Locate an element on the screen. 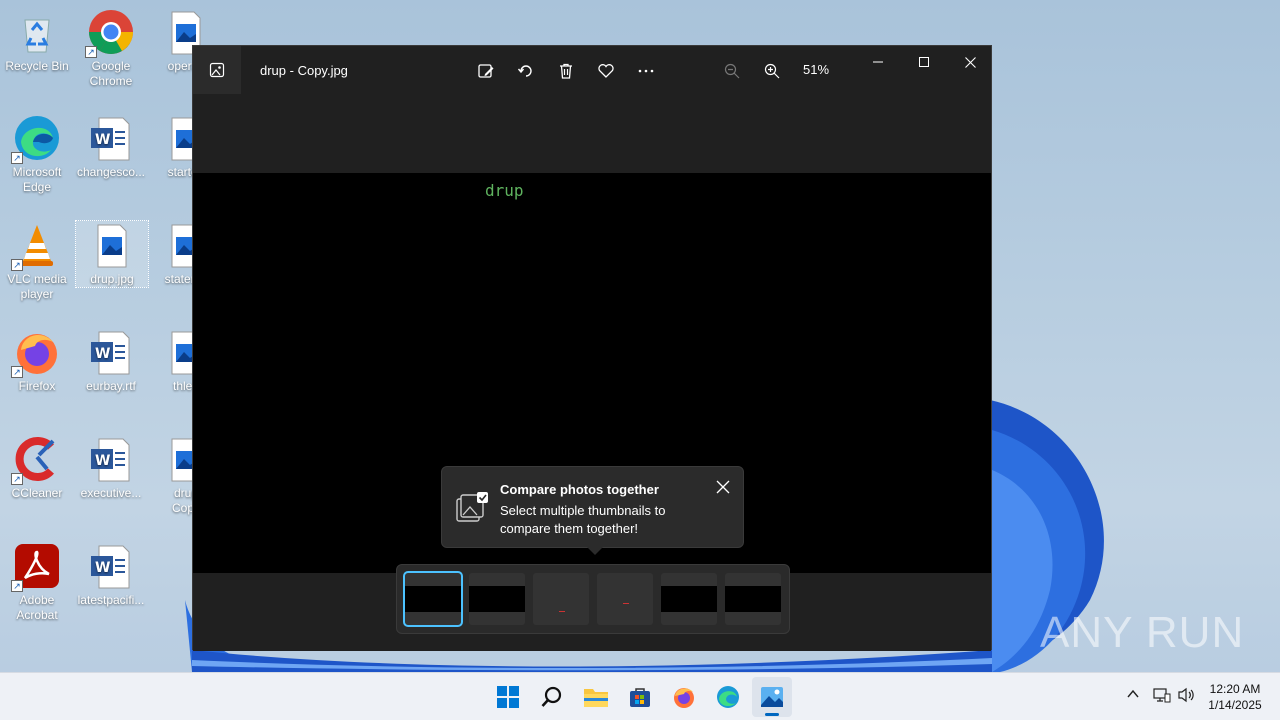 Image resolution: width=1280 pixels, height=720 pixels. maximize-icon is located at coordinates (924, 62).